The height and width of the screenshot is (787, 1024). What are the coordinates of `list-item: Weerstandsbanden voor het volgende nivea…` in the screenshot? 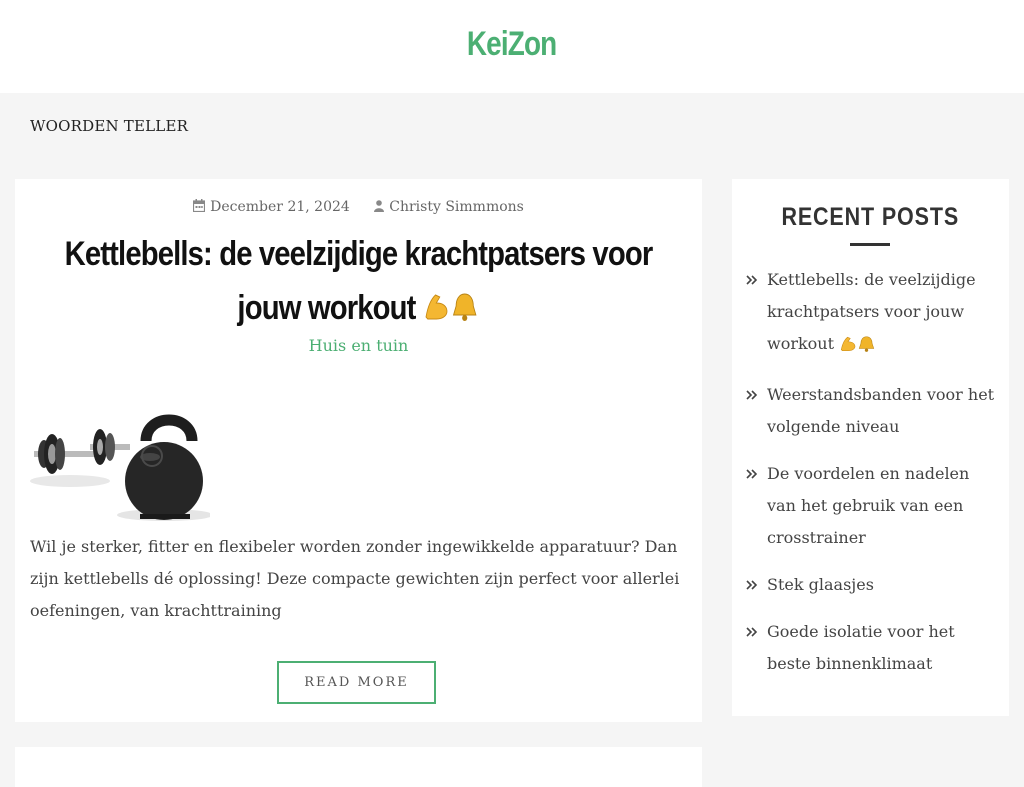 It's located at (870, 411).